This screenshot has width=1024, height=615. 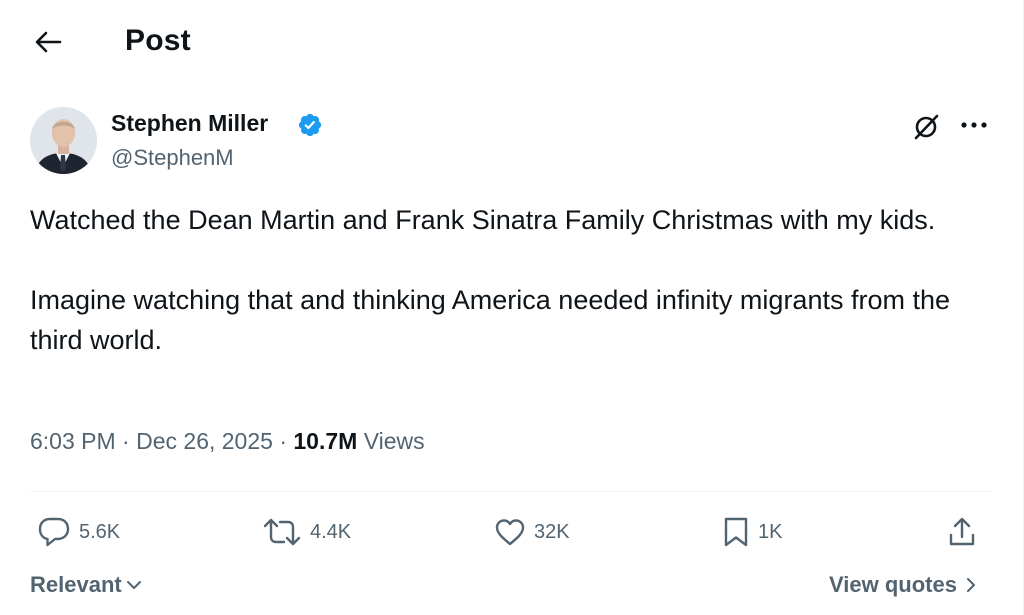 What do you see at coordinates (76, 584) in the screenshot?
I see `sort-label: Relevant` at bounding box center [76, 584].